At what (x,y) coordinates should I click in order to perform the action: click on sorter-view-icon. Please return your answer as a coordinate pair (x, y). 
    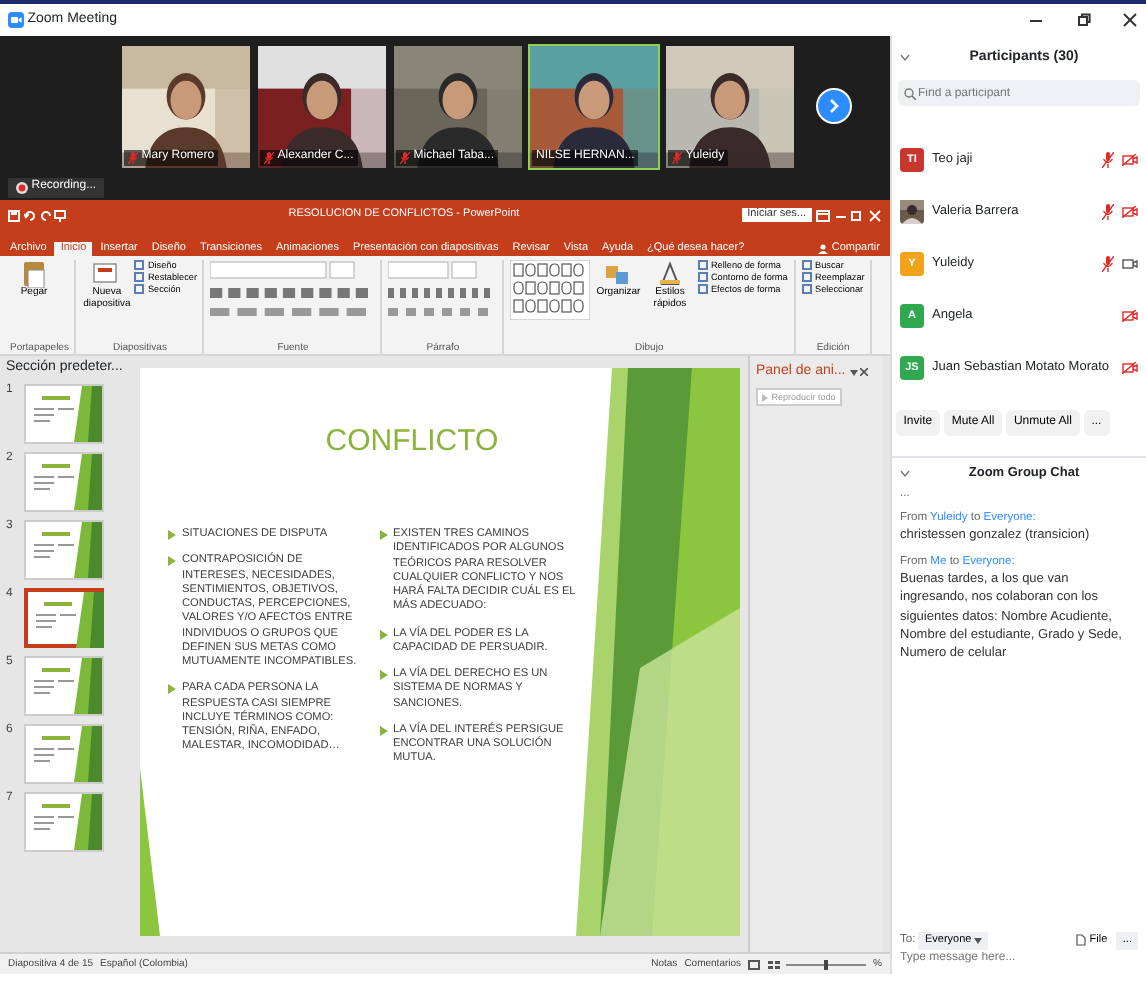
    Looking at the image, I should click on (773, 964).